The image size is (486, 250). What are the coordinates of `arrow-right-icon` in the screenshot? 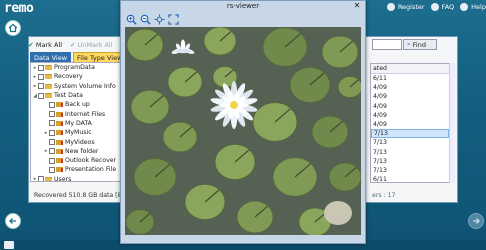 It's located at (476, 221).